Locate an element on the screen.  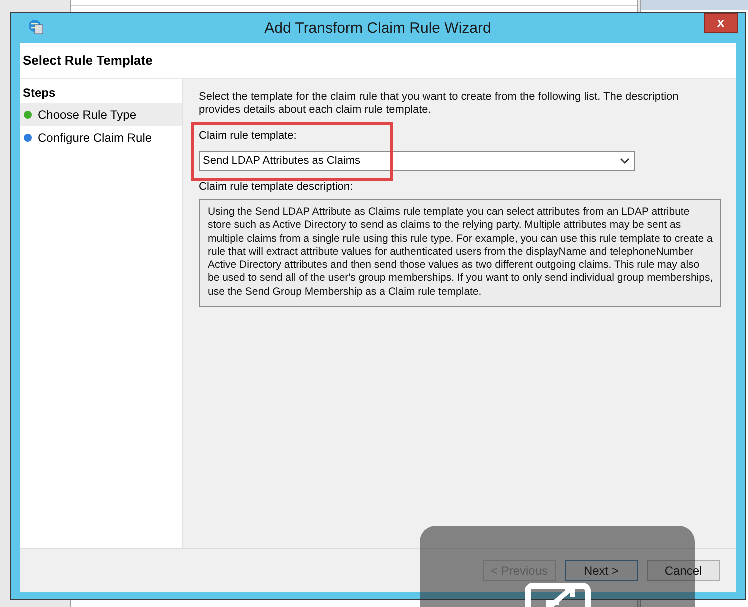
window-title: Add Transform Claim Rule Wizard is located at coordinates (378, 28).